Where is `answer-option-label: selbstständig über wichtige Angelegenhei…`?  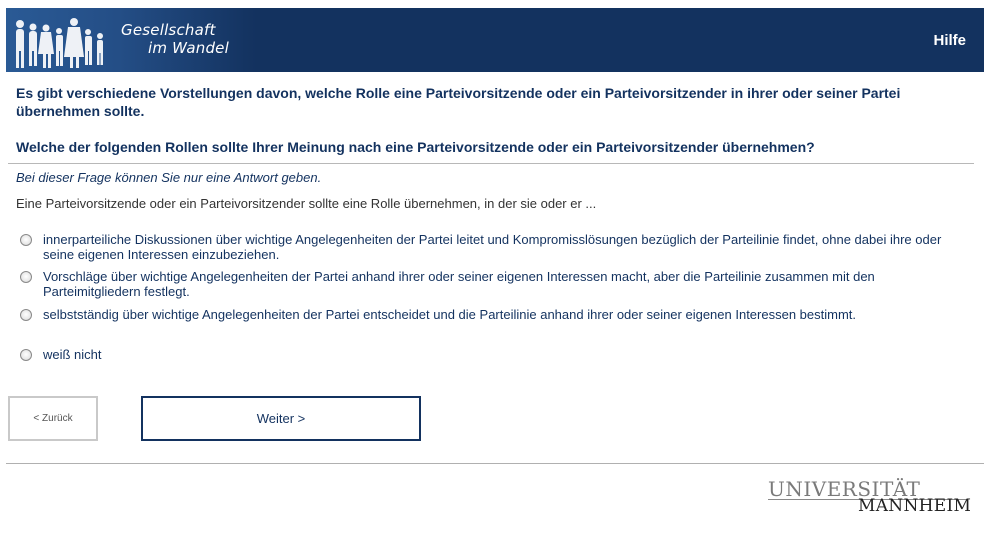
answer-option-label: selbstständig über wichtige Angelegenhei… is located at coordinates (450, 314).